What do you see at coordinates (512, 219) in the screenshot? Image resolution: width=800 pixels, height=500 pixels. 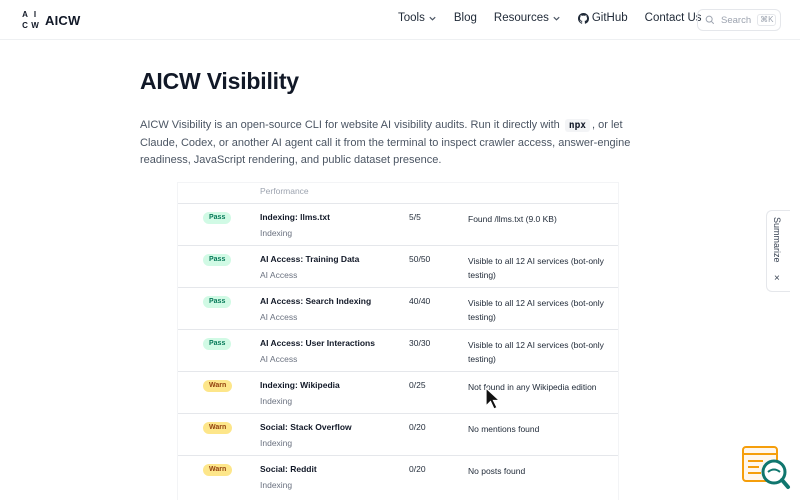 I see `check-detail: Found /llms.txt (9.0 KB)` at bounding box center [512, 219].